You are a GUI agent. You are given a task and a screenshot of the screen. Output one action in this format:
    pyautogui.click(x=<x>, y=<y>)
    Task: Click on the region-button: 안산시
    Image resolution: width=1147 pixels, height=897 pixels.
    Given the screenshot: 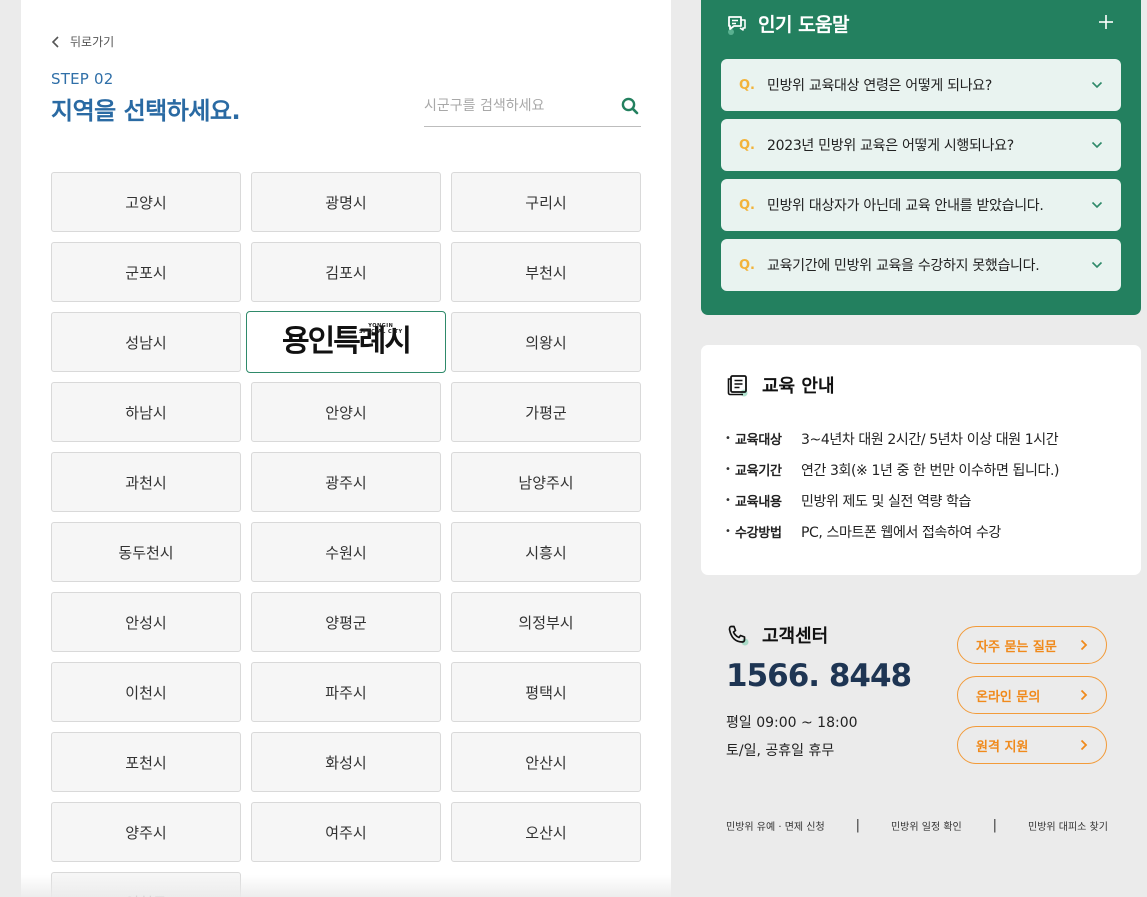 What is the action you would take?
    pyautogui.click(x=546, y=762)
    